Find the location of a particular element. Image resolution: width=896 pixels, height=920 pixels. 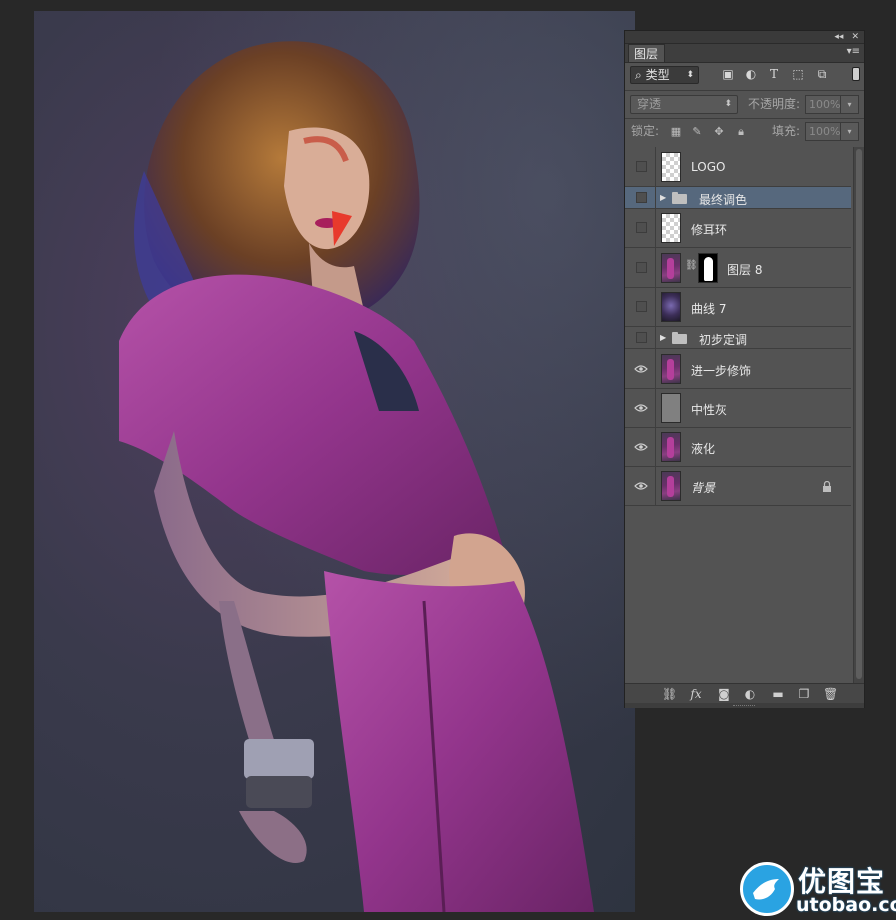

panel-menu-icon: ▾≡ is located at coordinates (853, 51).